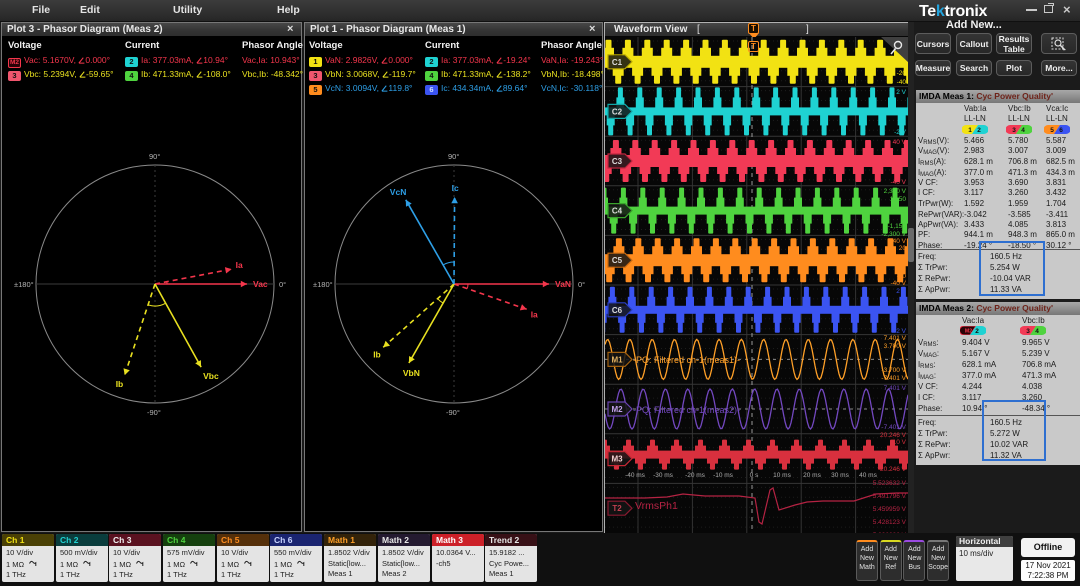  What do you see at coordinates (617, 310) in the screenshot?
I see `svg-text: C6` at bounding box center [617, 310].